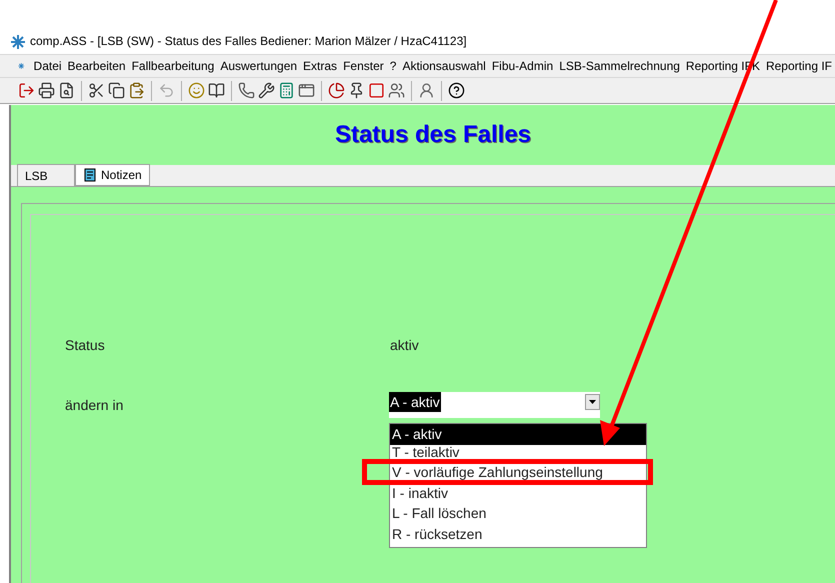  I want to click on calculator-icon, so click(286, 90).